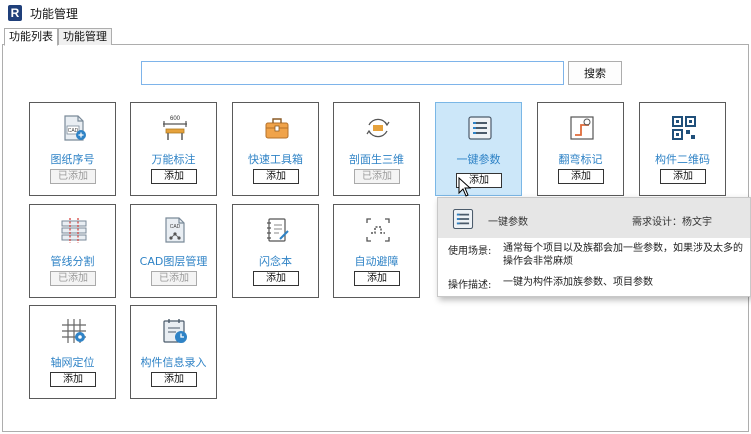 This screenshot has width=751, height=434. Describe the element at coordinates (578, 282) in the screenshot. I see `description-text: 一键为构件添加族参数、项目参数` at that location.